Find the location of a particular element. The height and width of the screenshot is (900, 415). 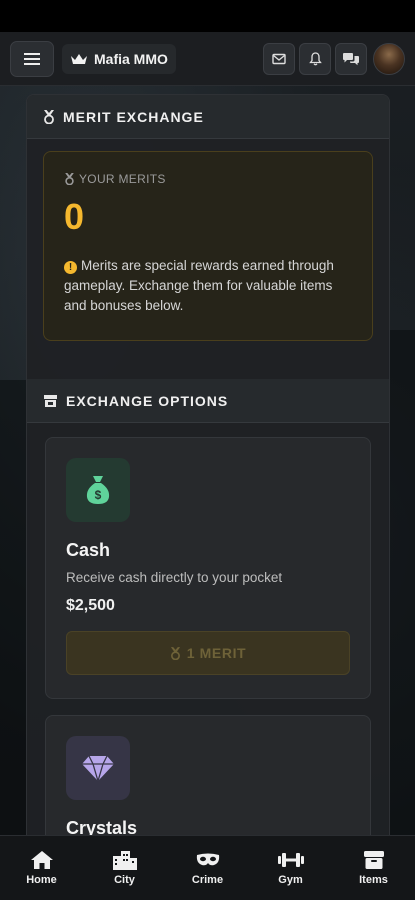

nav-item-items: Items is located at coordinates (373, 868).